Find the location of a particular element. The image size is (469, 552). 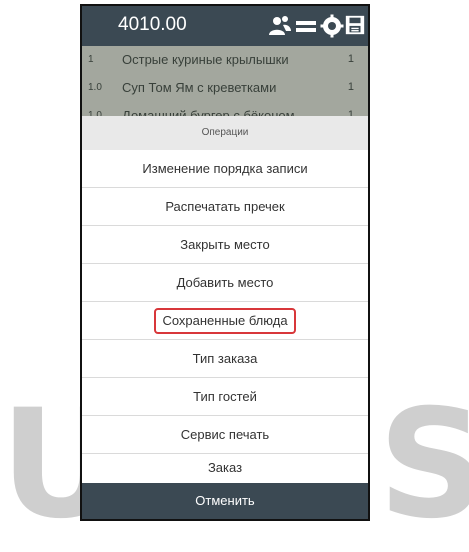

menu-item-close-seat: Закрыть место is located at coordinates (225, 245).